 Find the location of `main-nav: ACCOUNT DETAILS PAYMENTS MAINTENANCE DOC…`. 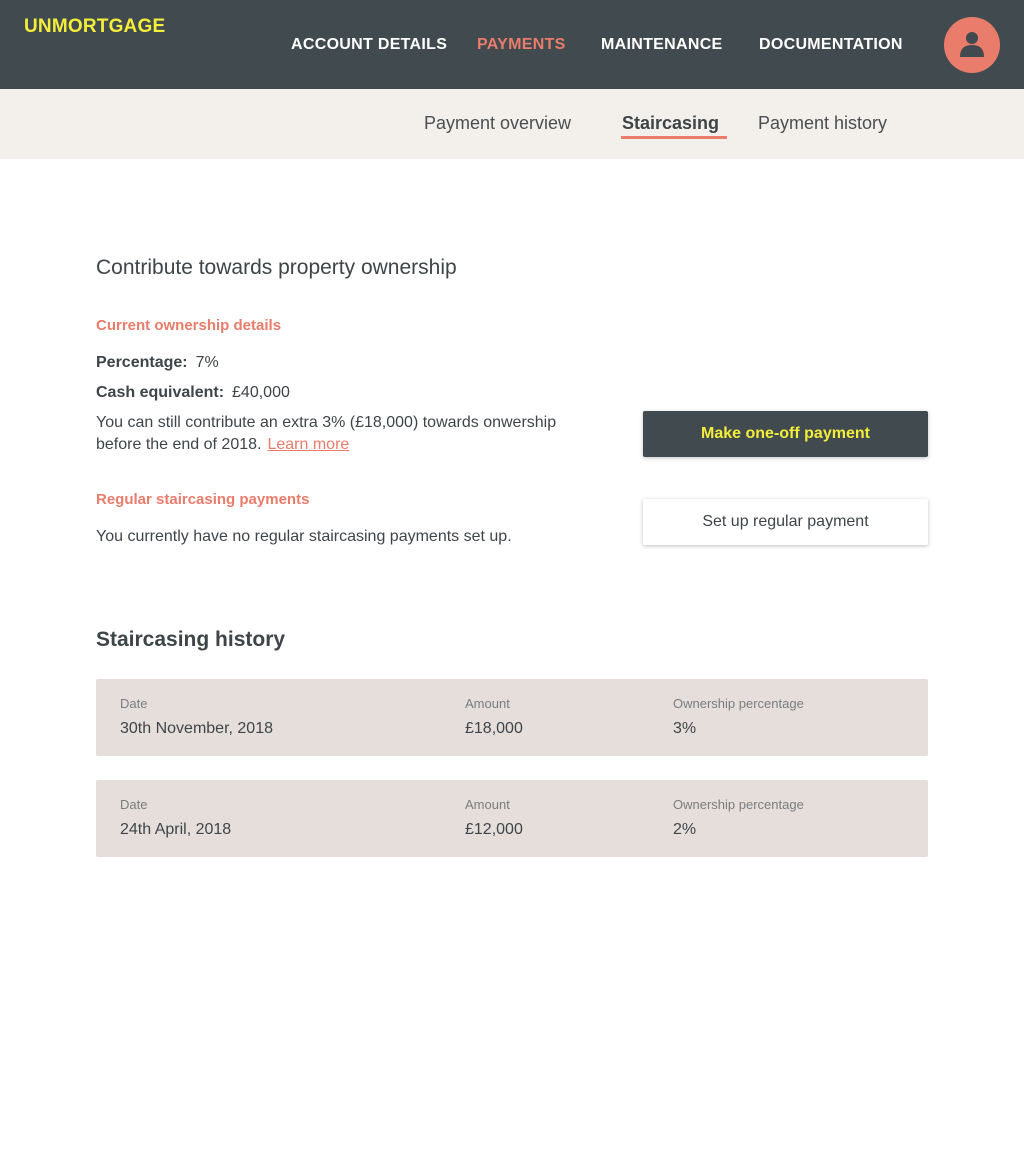

main-nav: ACCOUNT DETAILS PAYMENTS MAINTENANCE DOC… is located at coordinates (512, 46).